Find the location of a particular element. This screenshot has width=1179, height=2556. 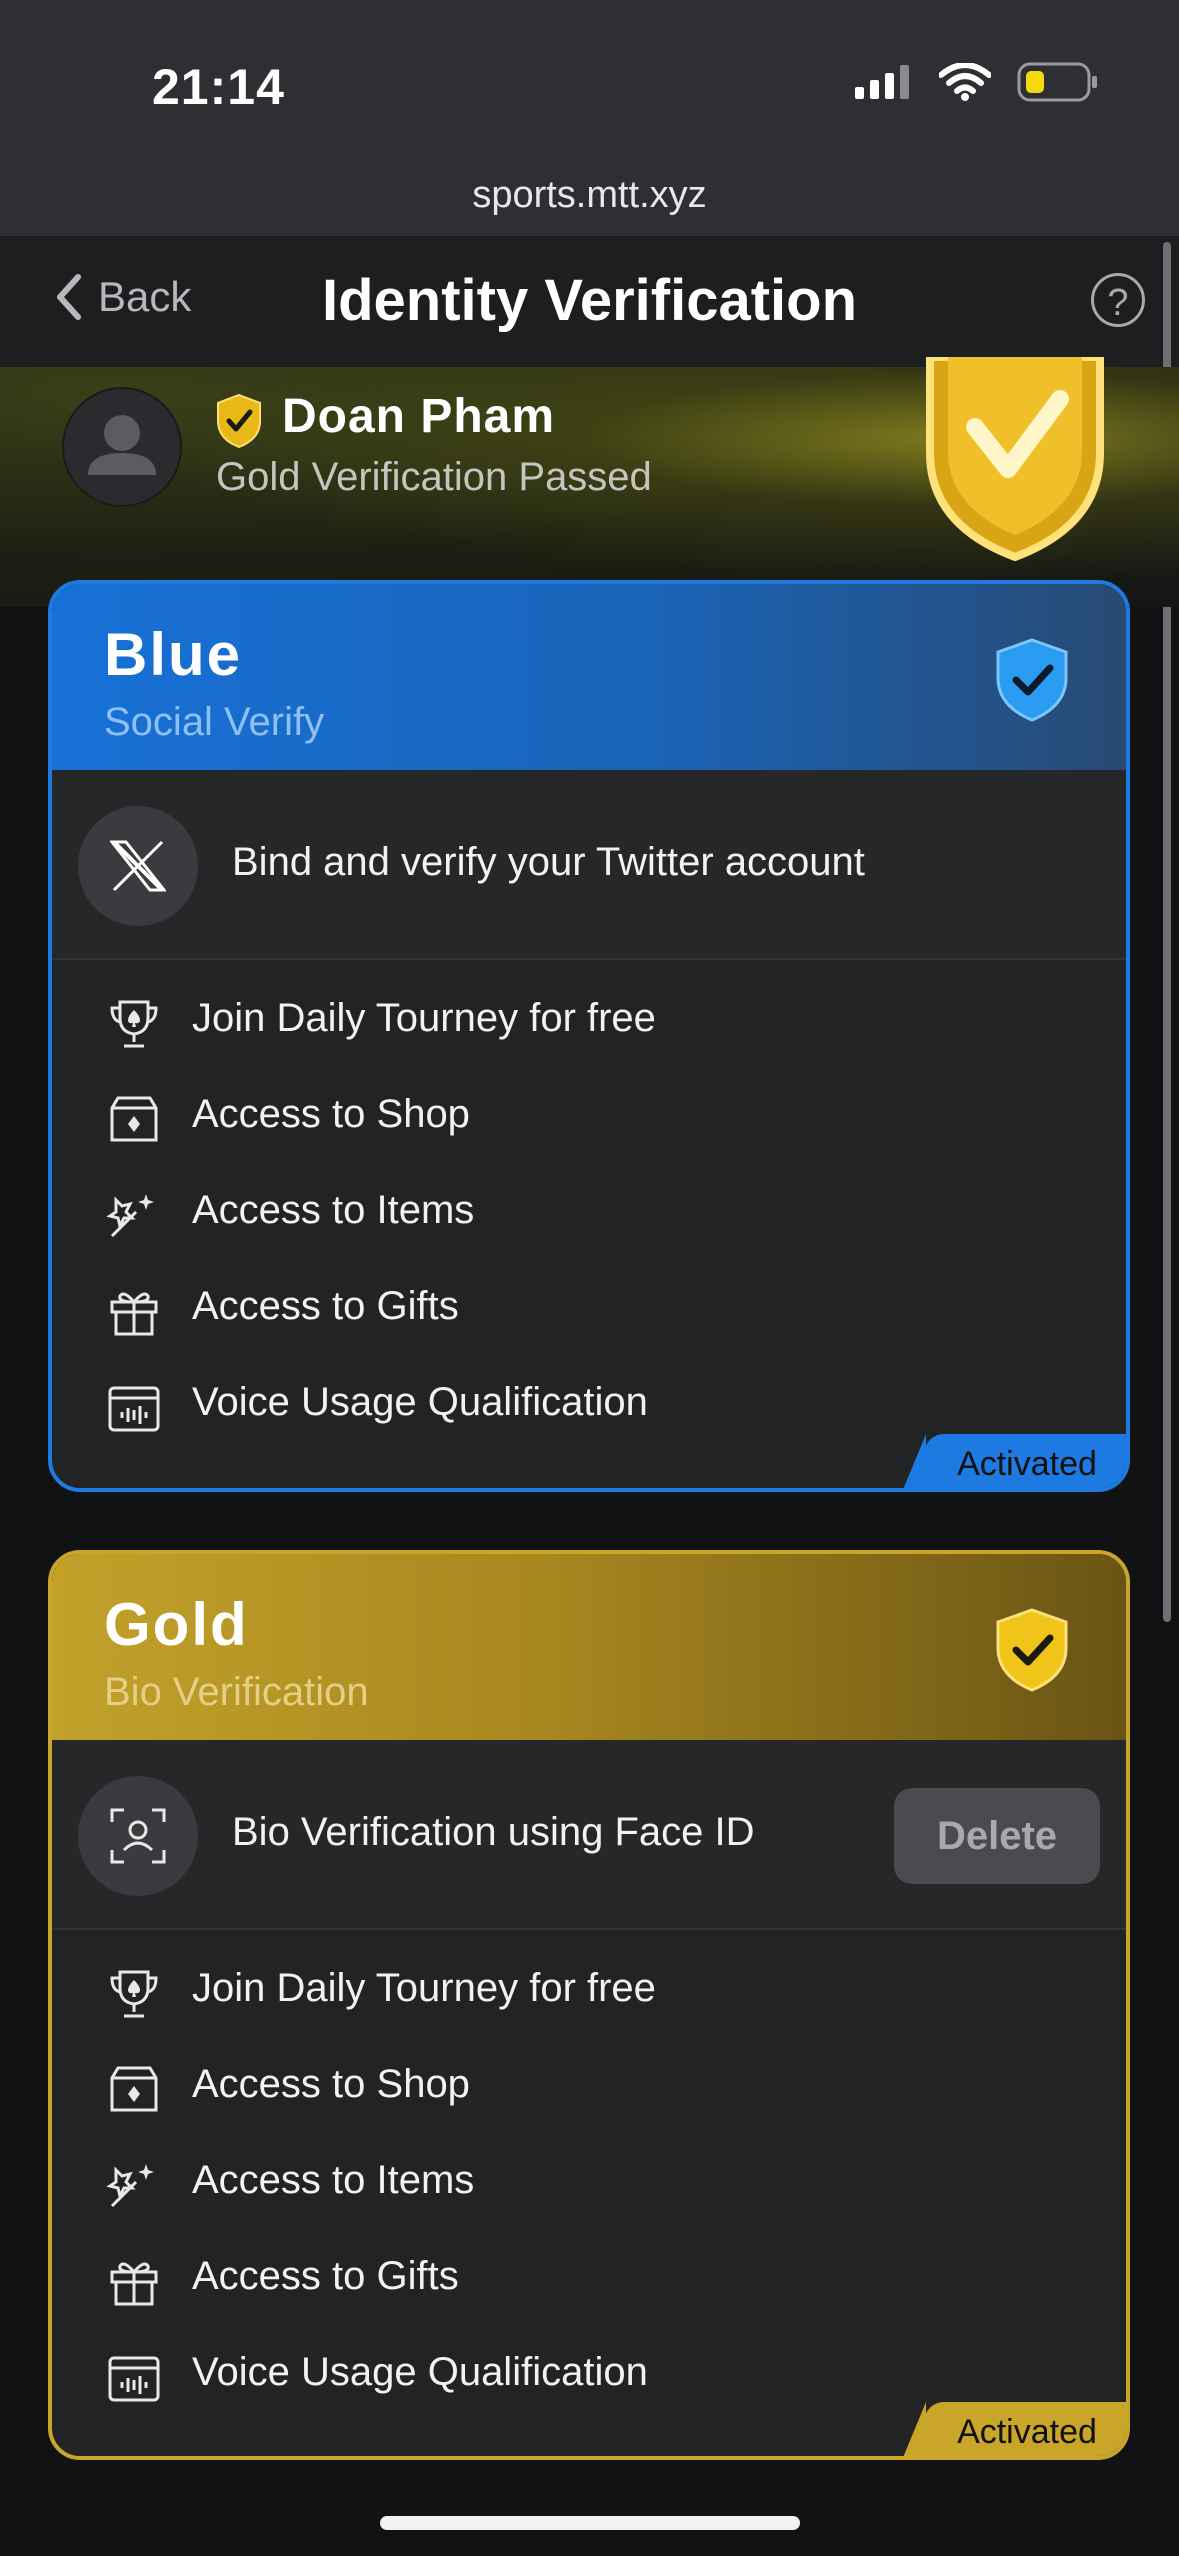

home-indicator is located at coordinates (590, 2523).